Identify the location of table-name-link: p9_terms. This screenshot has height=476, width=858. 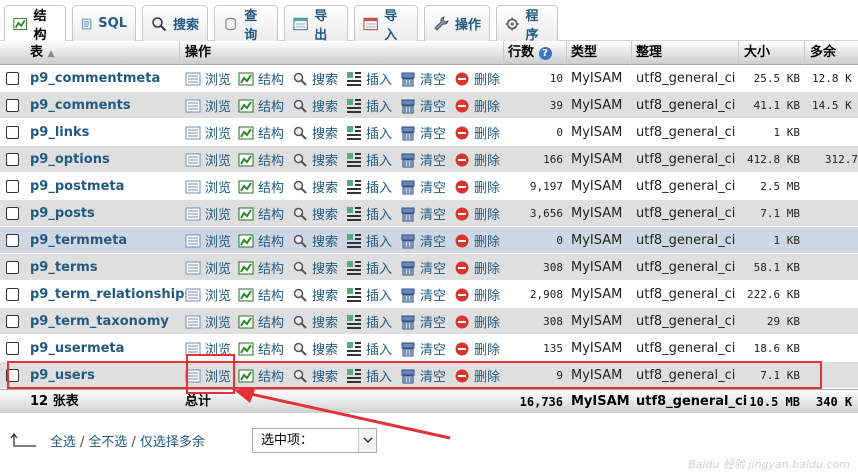
(64, 267).